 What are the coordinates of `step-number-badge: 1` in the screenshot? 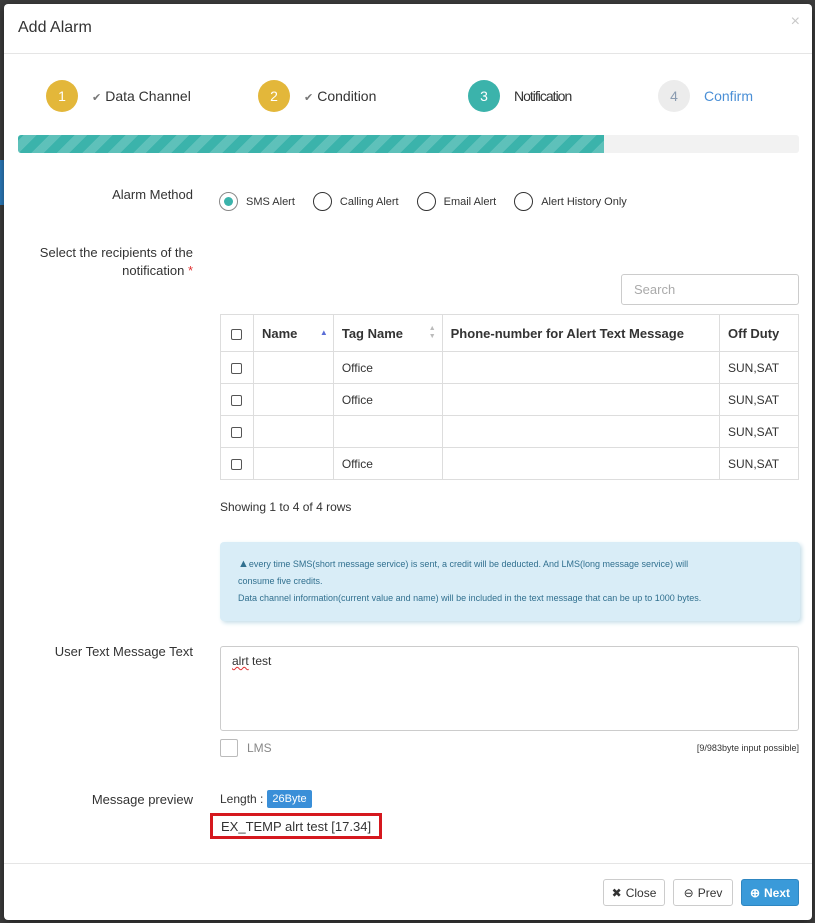 It's located at (62, 96).